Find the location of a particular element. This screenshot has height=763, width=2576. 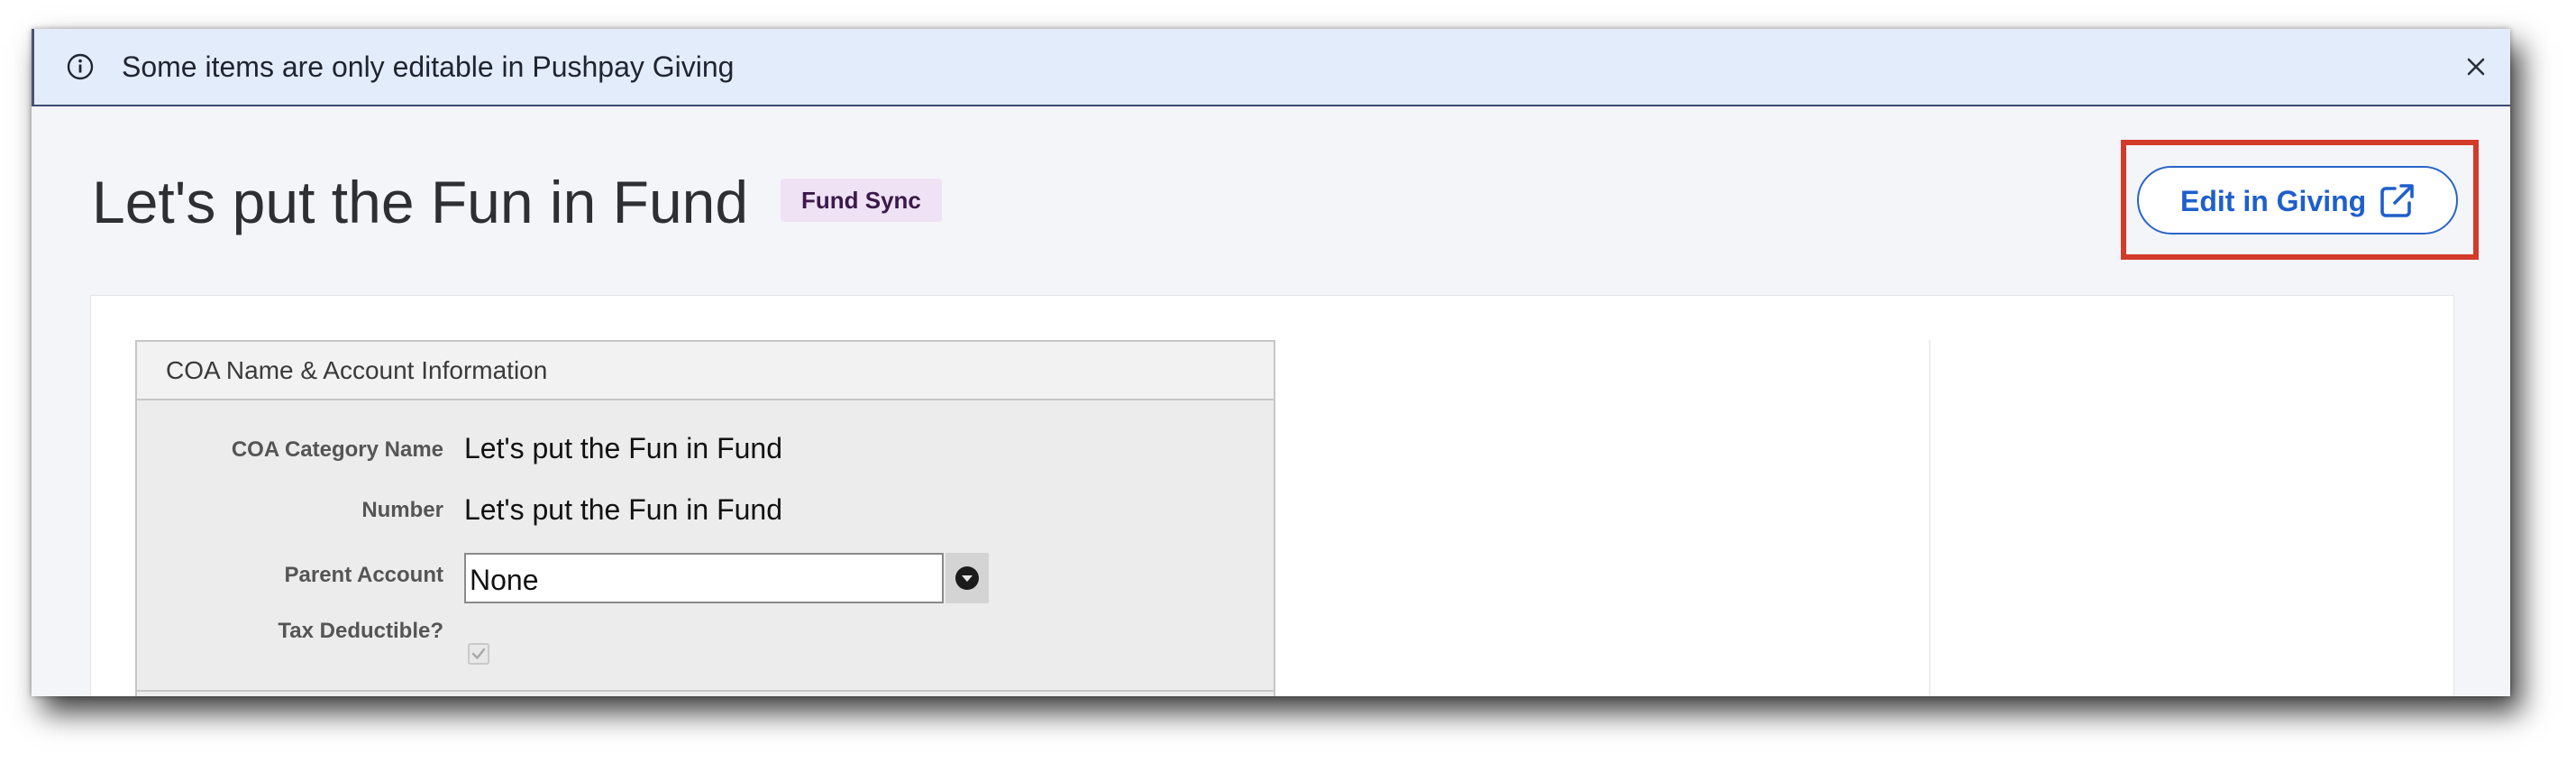

coa-category-label: COA Category Name is located at coordinates (337, 450).